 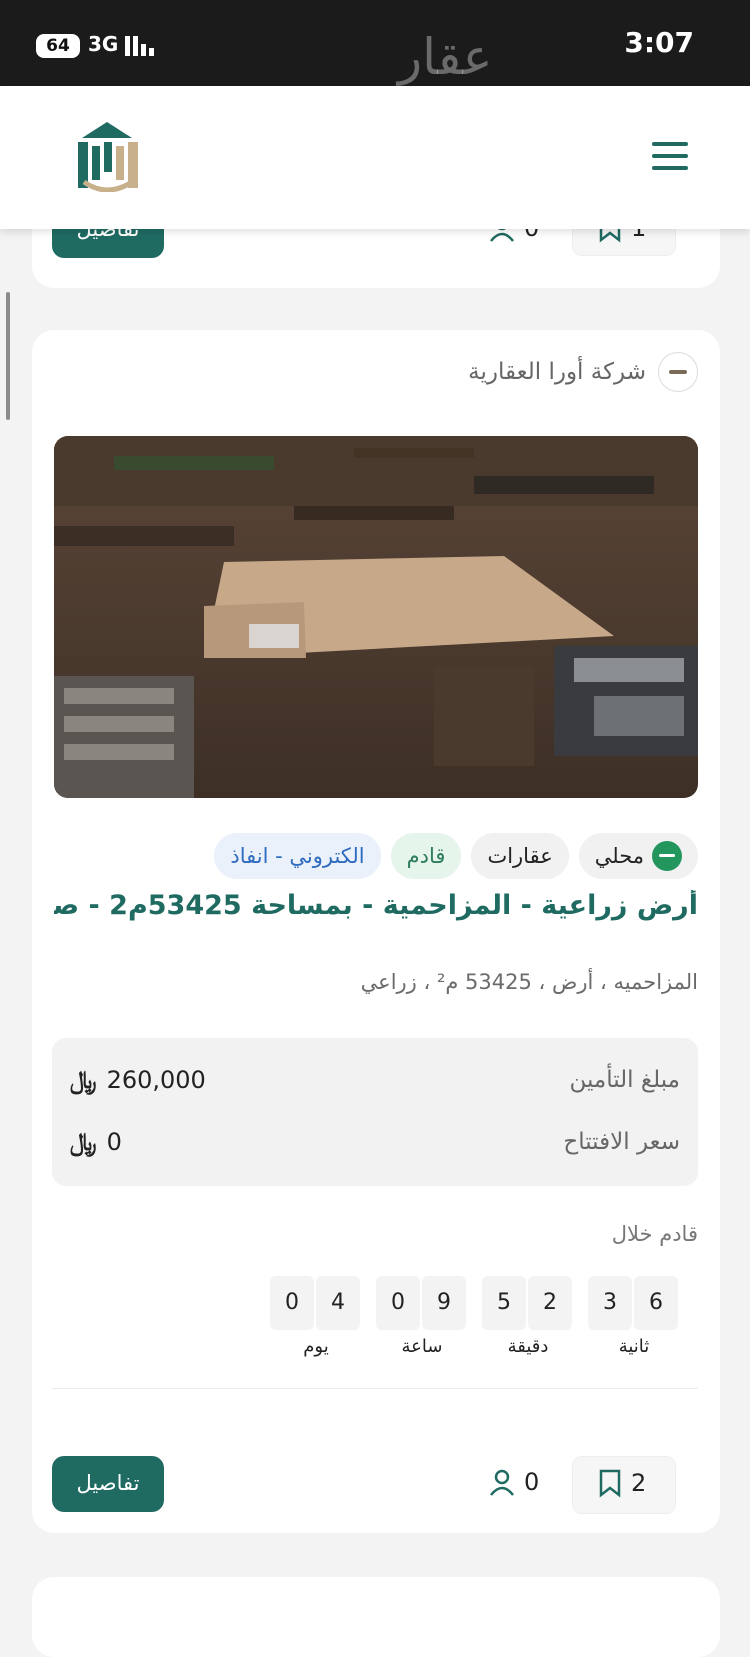 What do you see at coordinates (619, 856) in the screenshot?
I see `tag-local-label: محلي` at bounding box center [619, 856].